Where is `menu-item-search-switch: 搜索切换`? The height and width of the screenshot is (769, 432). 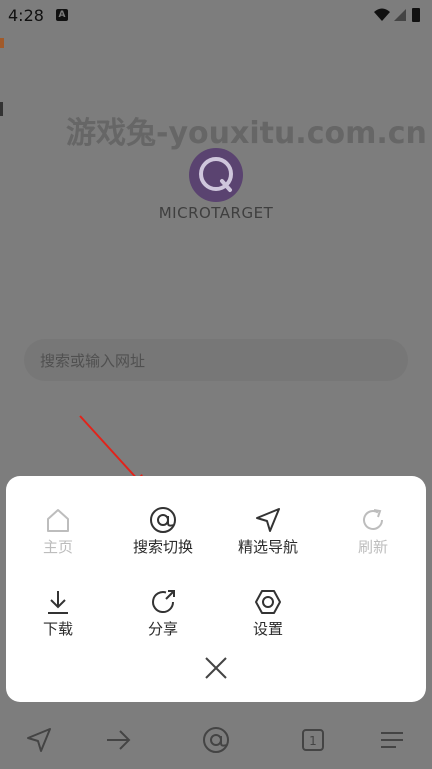
menu-item-search-switch: 搜索切换 is located at coordinates (163, 541).